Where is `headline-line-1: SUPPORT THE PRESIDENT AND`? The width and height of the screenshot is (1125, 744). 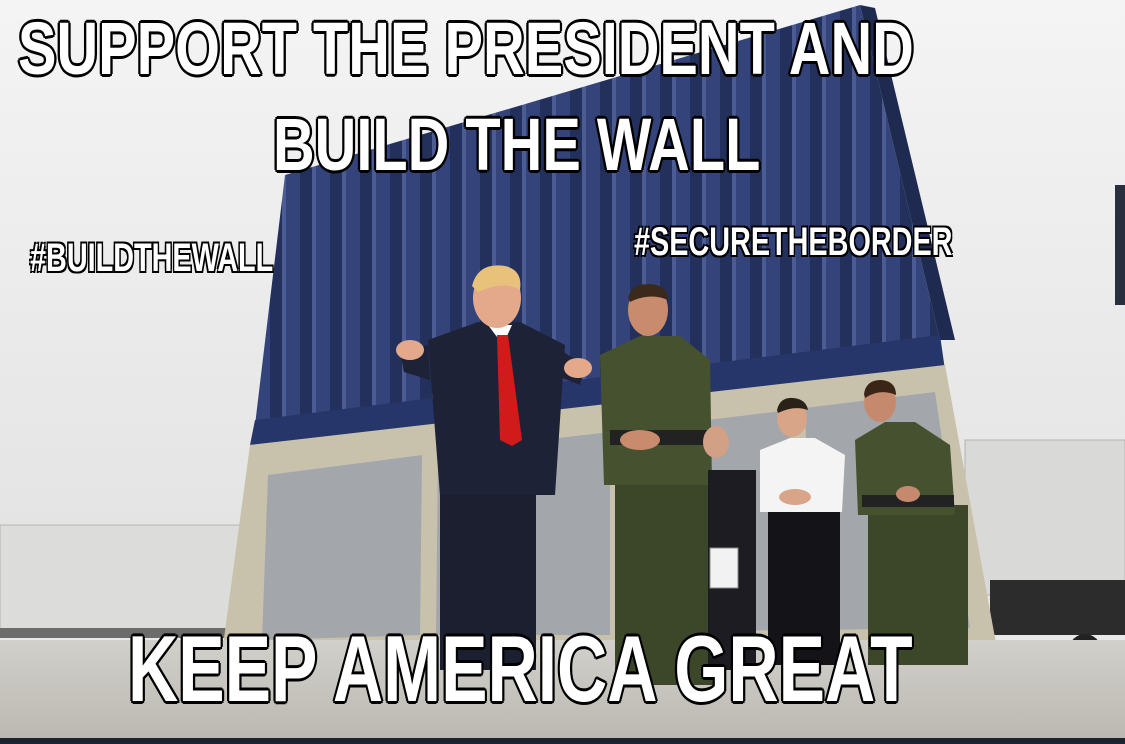 headline-line-1: SUPPORT THE PRESIDENT AND is located at coordinates (466, 48).